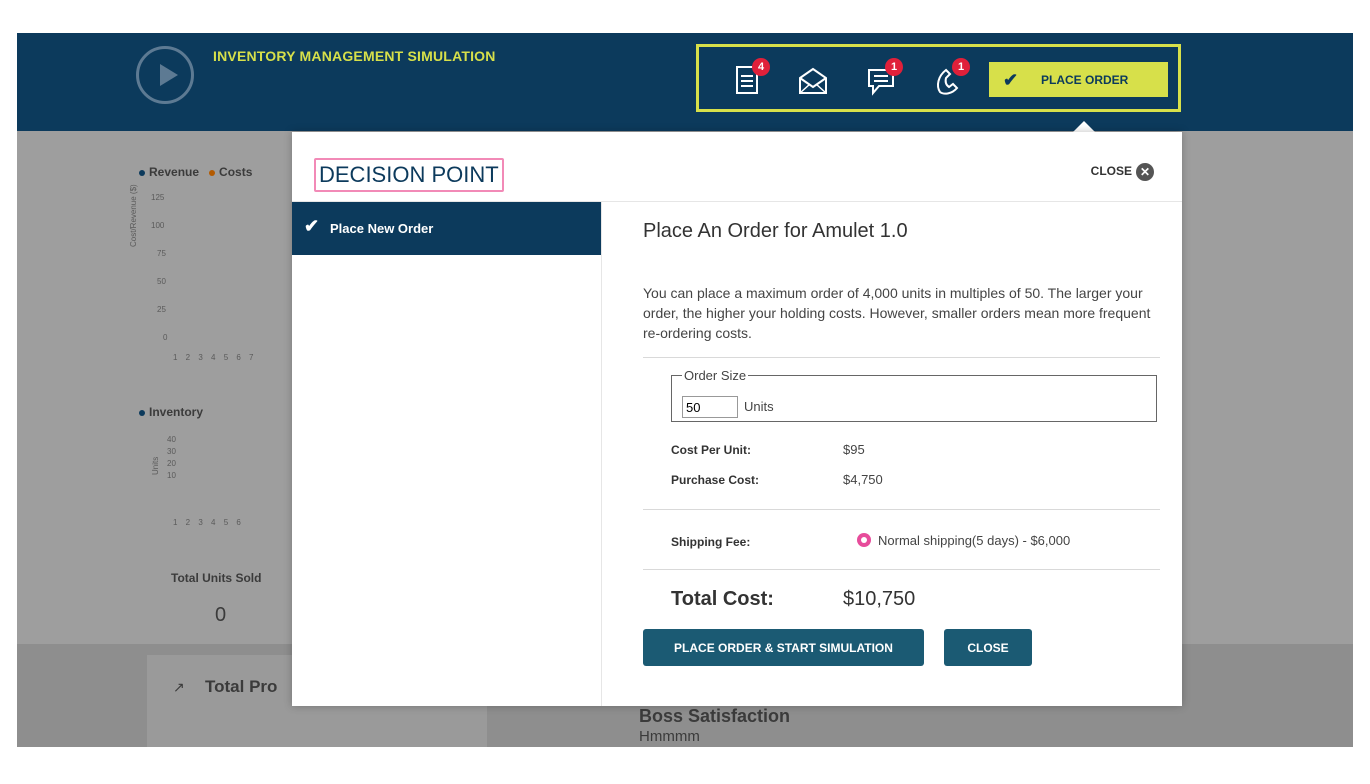 The image size is (1370, 784). What do you see at coordinates (722, 599) in the screenshot?
I see `total-cost-label: Total Cost:` at bounding box center [722, 599].